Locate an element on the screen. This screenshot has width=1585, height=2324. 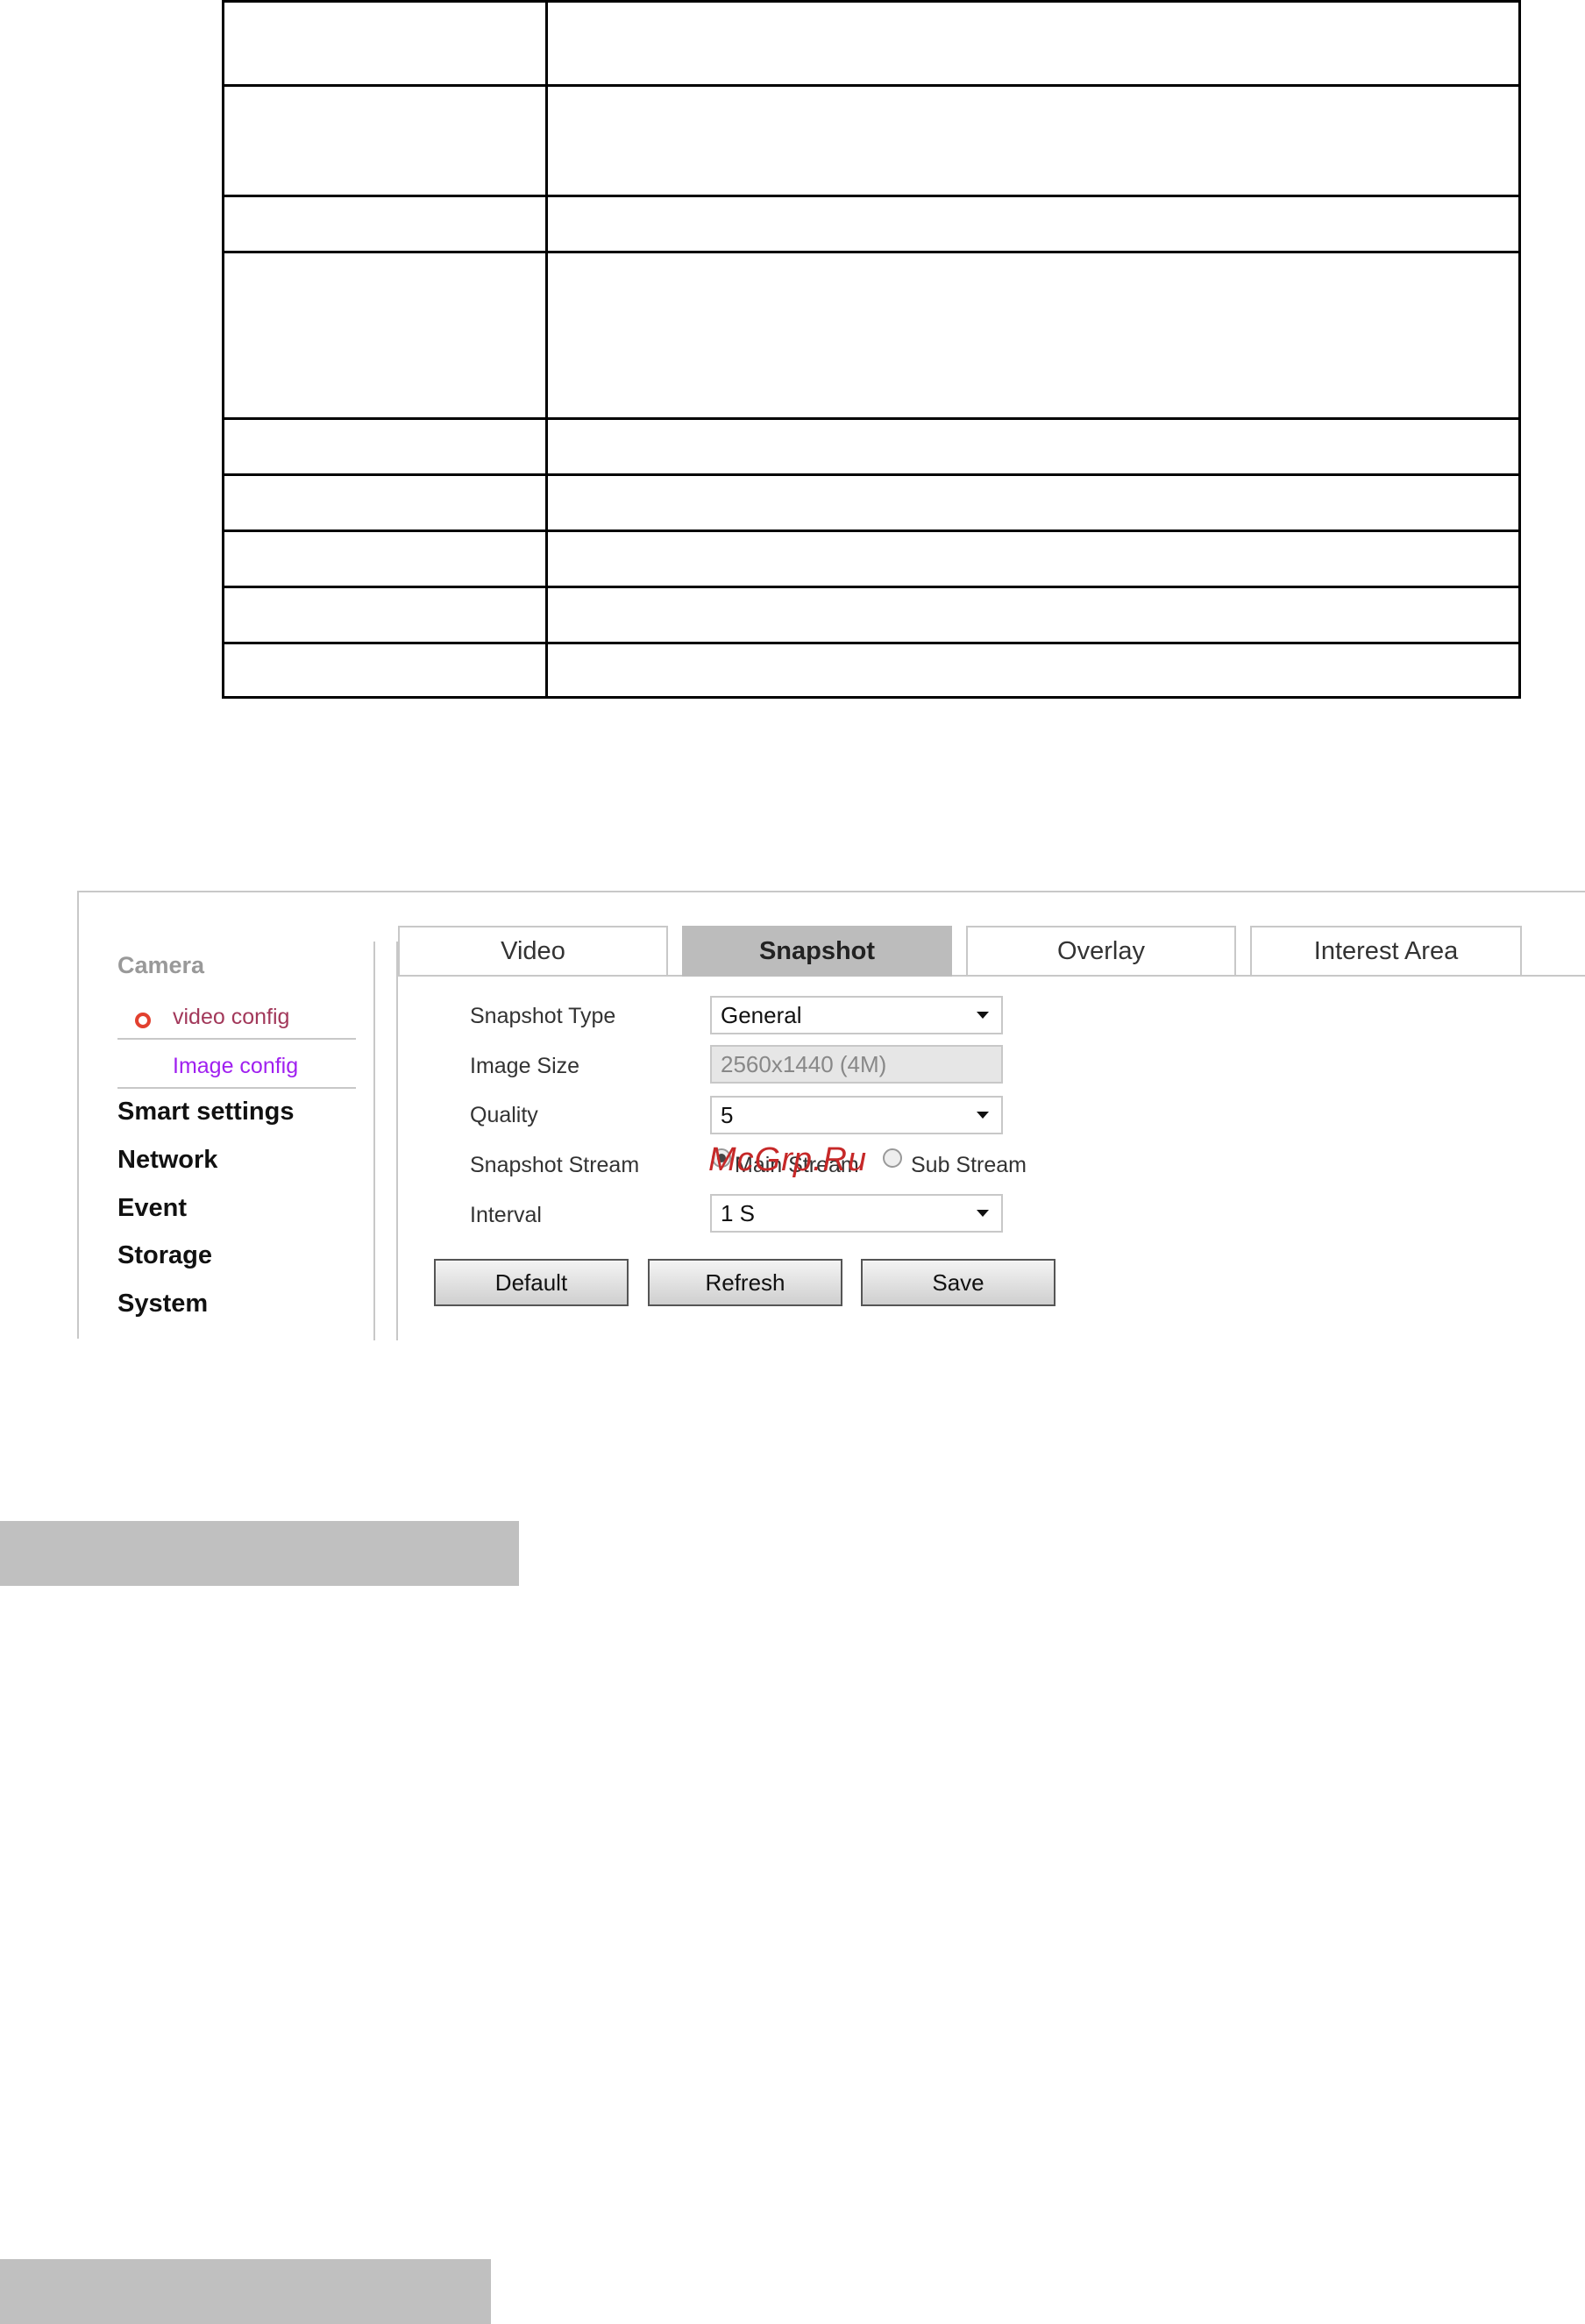
sidebar-item-label: video config is located at coordinates (231, 1017).